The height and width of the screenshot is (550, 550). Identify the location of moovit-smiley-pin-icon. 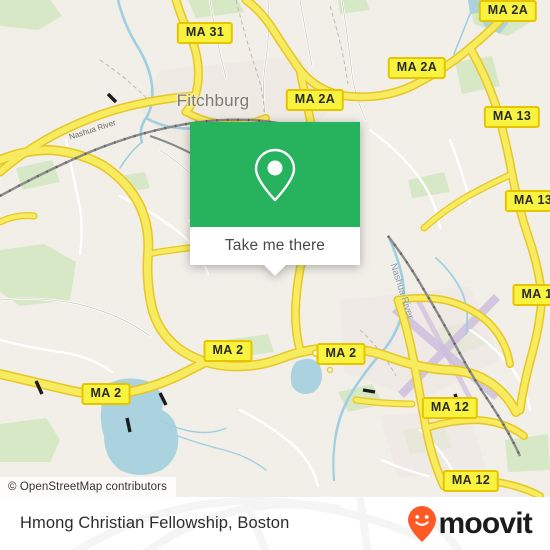
(422, 523).